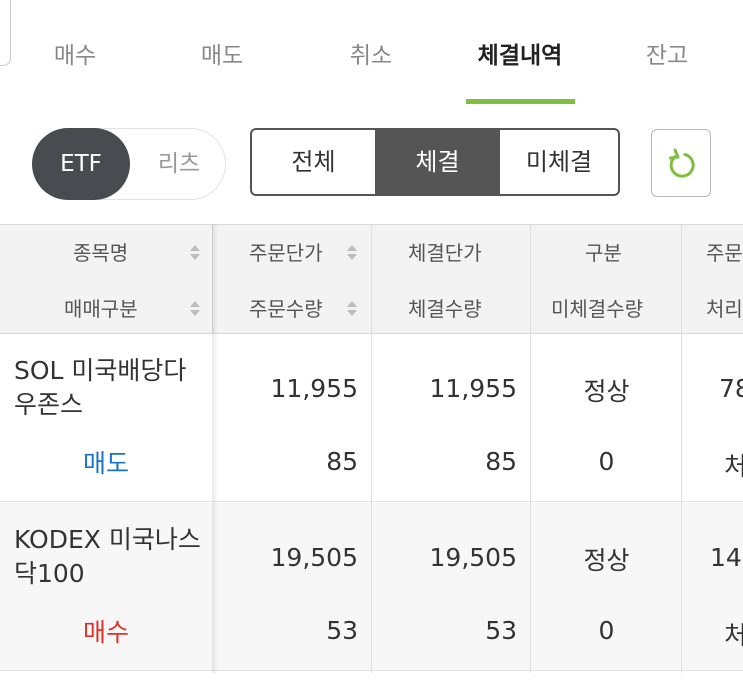  What do you see at coordinates (342, 630) in the screenshot?
I see `order-qty: 53` at bounding box center [342, 630].